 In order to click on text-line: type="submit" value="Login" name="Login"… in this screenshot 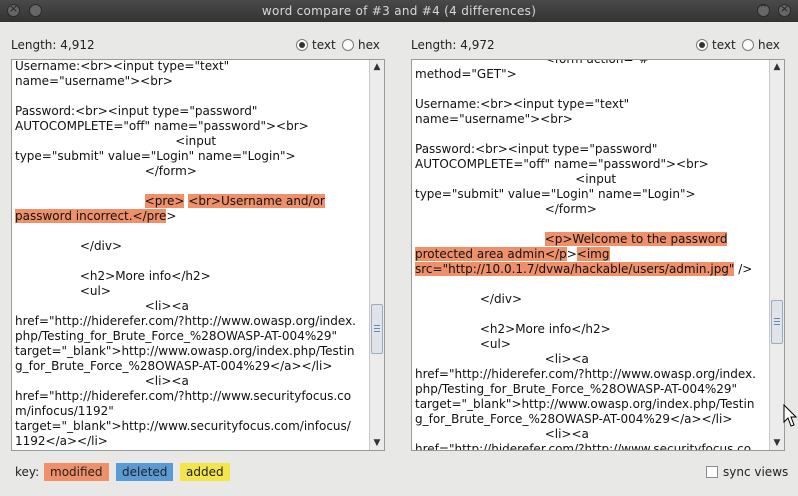, I will do `click(590, 194)`.